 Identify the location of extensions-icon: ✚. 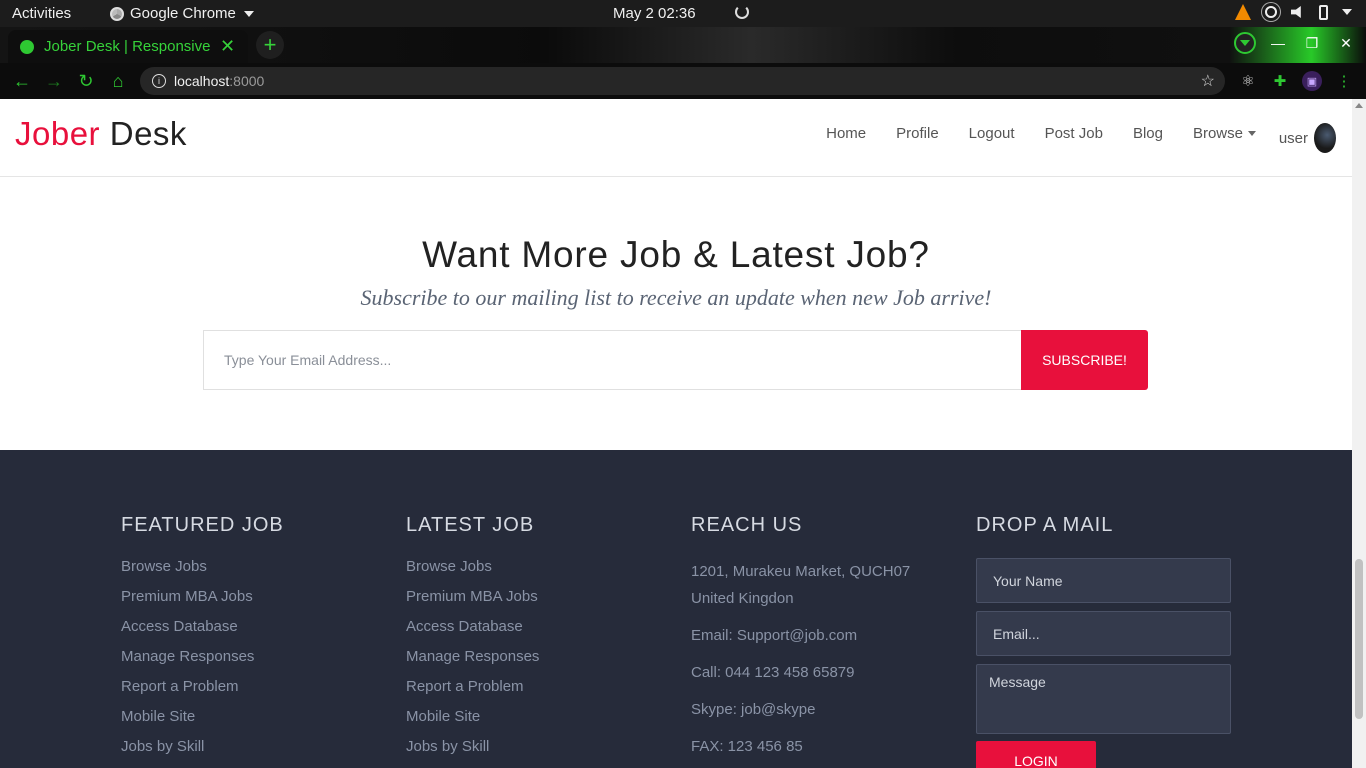
(1280, 81).